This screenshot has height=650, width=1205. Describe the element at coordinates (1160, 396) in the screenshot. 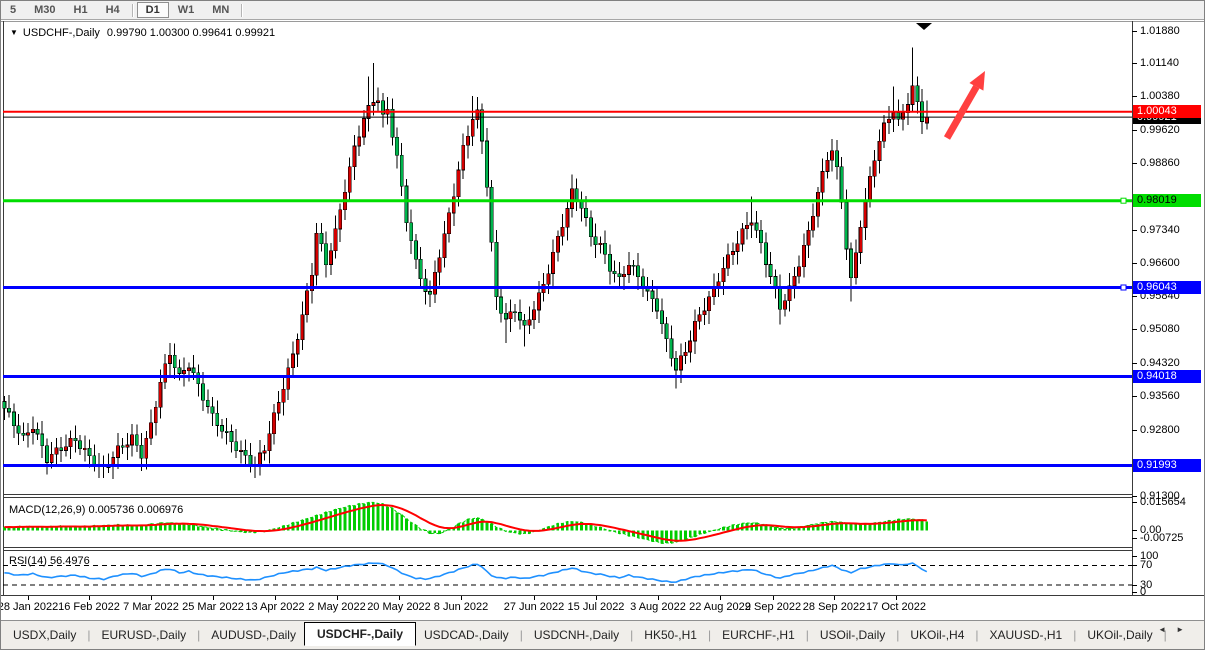

I see `price-tick-label: 0.93560` at that location.